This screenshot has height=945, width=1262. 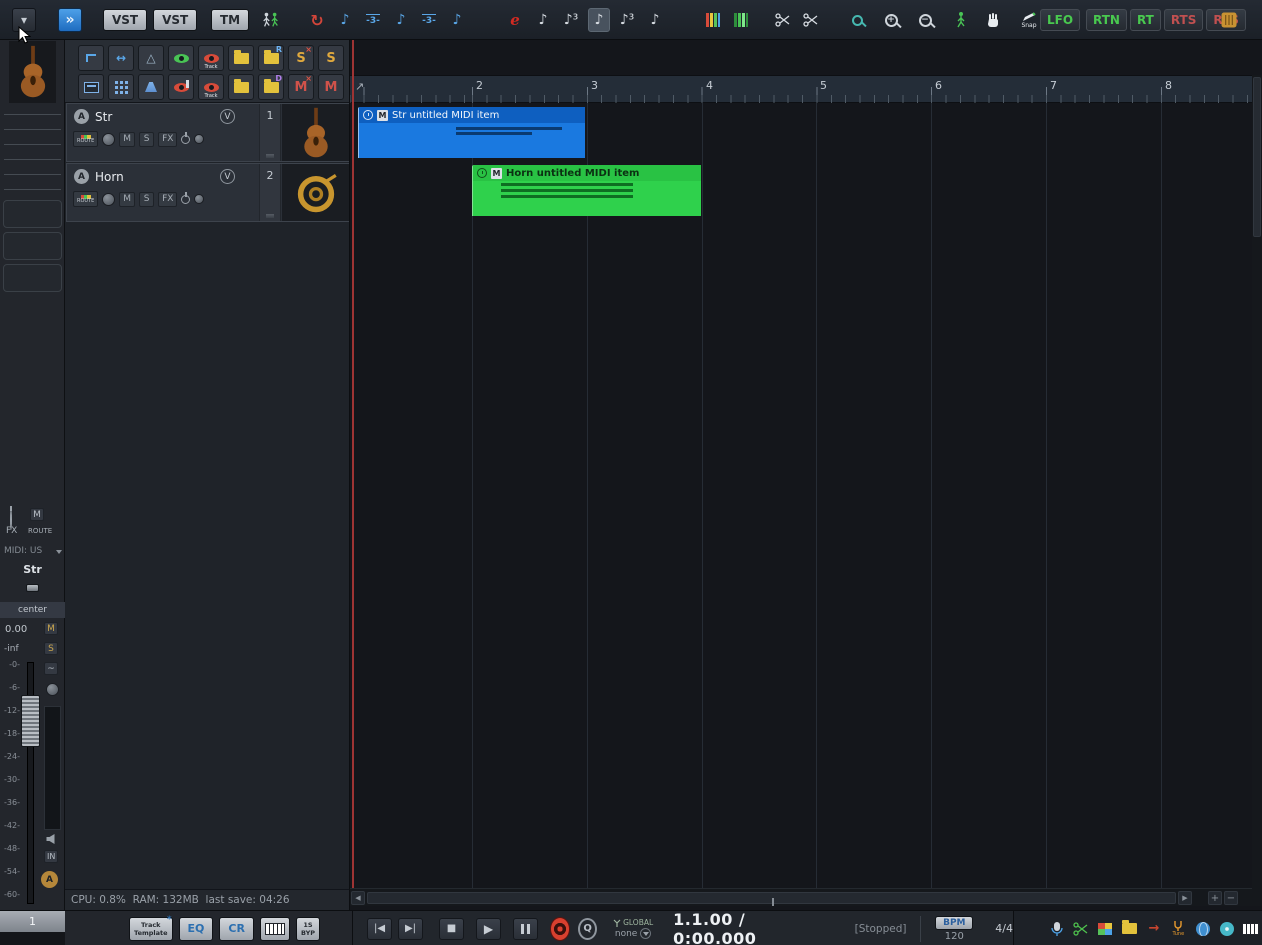 I want to click on timeline-ruler: ↗ 2 3 4 5 6 7 8, so click(x=806, y=89).